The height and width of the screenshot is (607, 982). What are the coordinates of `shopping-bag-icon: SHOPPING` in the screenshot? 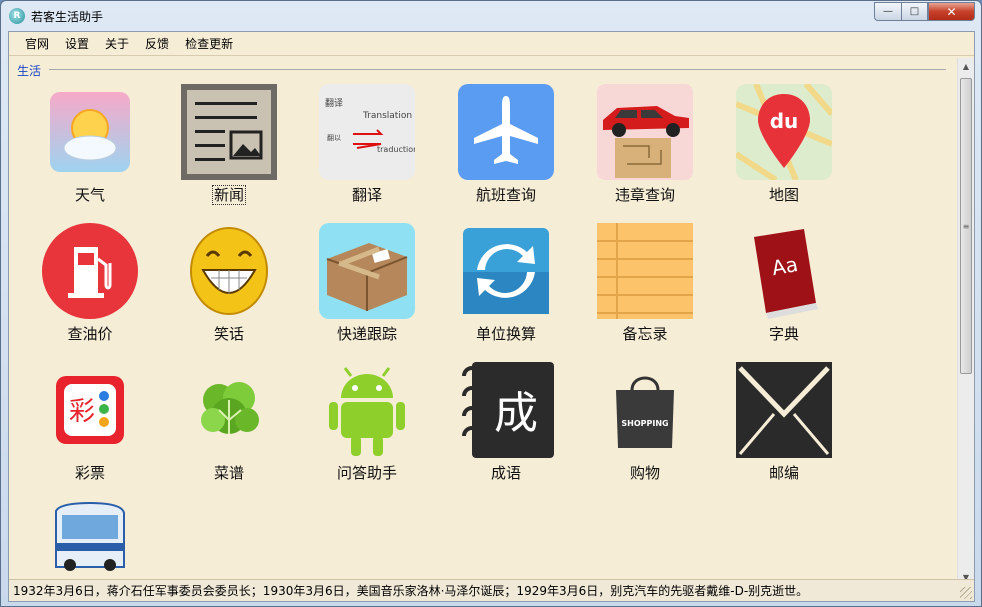 It's located at (645, 410).